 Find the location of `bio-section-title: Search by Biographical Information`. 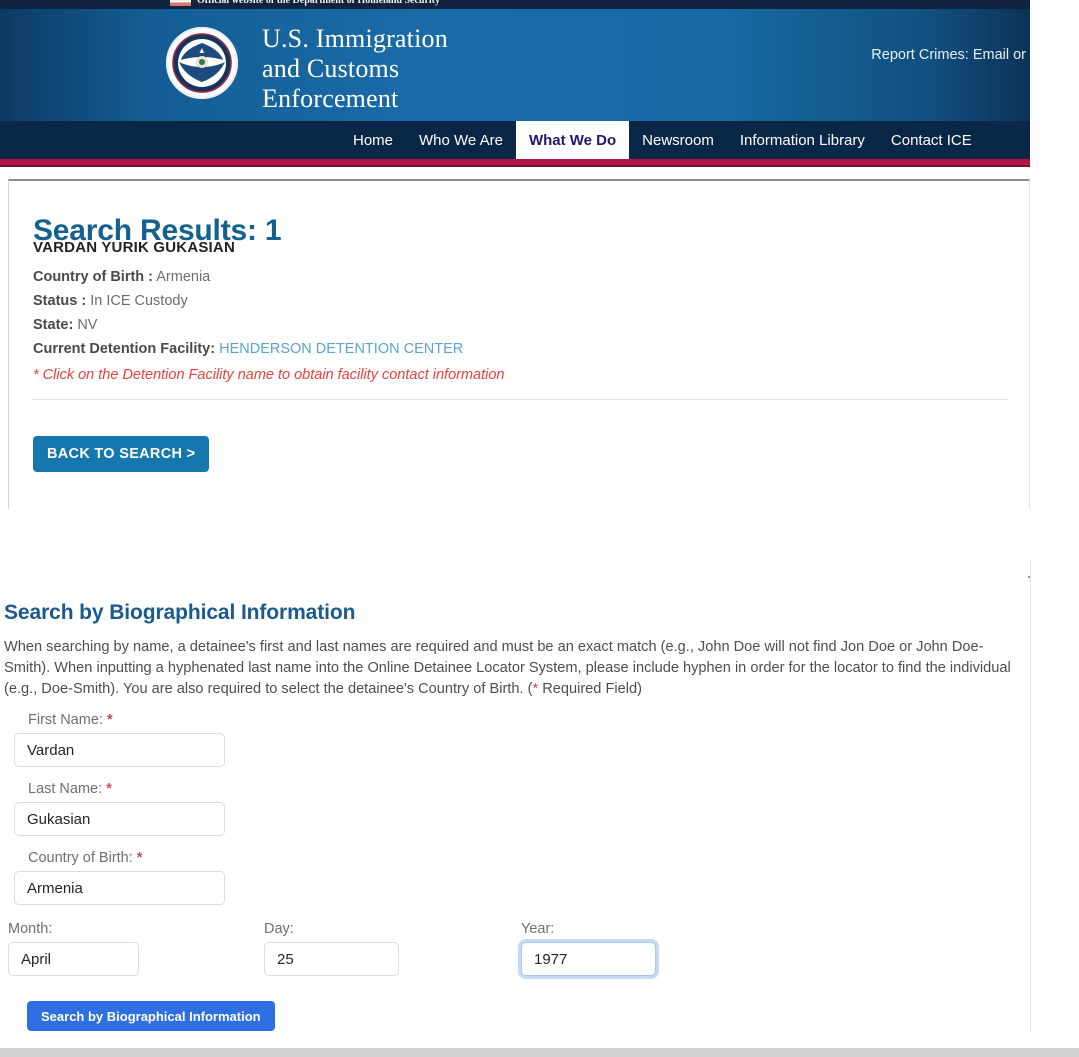

bio-section-title: Search by Biographical Information is located at coordinates (180, 613).